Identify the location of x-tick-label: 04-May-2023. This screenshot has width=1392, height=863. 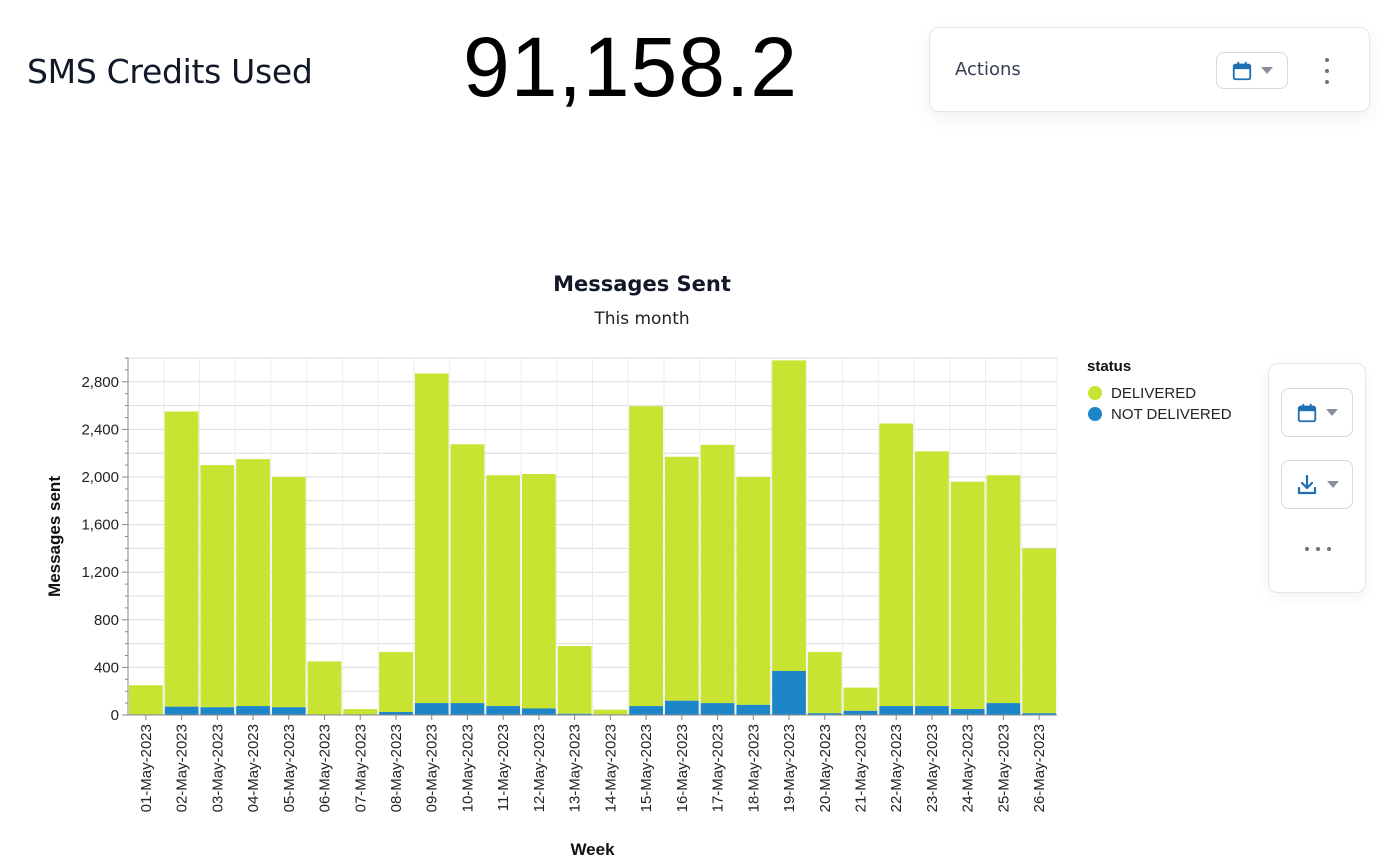
(253, 768).